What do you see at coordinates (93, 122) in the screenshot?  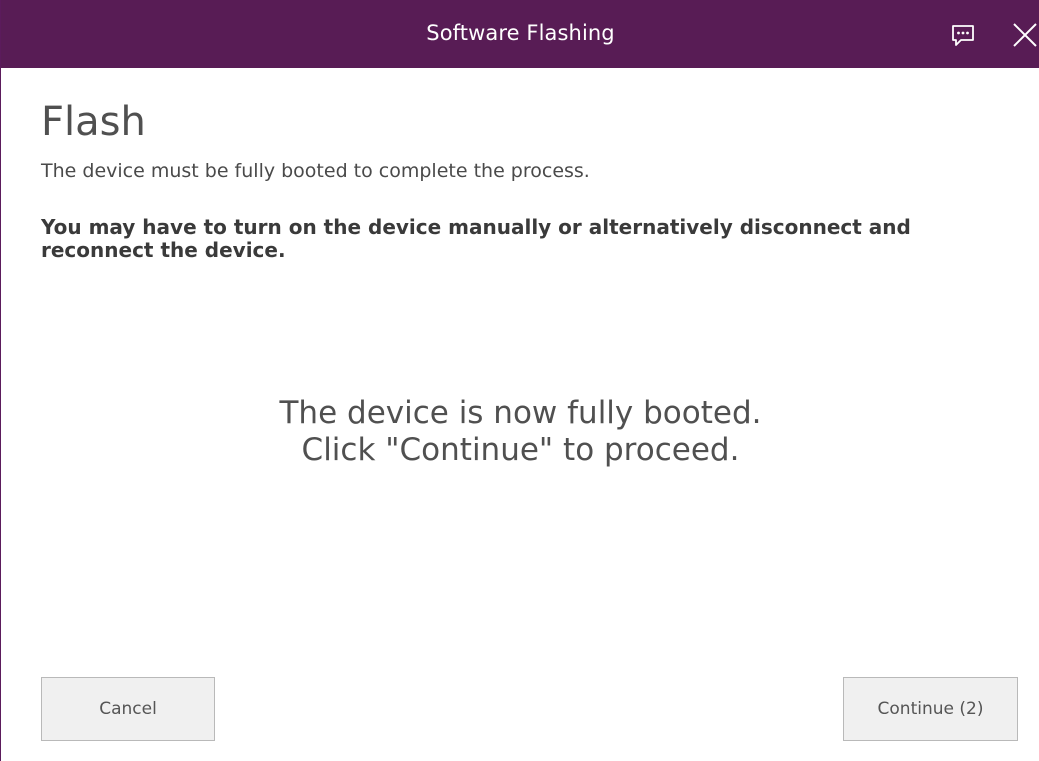 I see `page-title: Flash` at bounding box center [93, 122].